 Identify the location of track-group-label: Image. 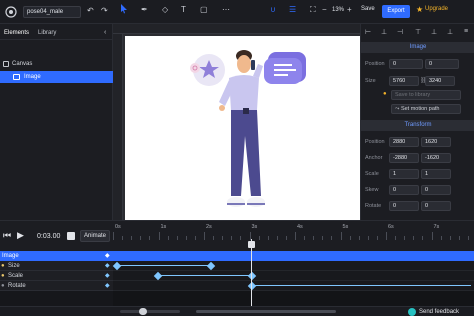
(10, 256).